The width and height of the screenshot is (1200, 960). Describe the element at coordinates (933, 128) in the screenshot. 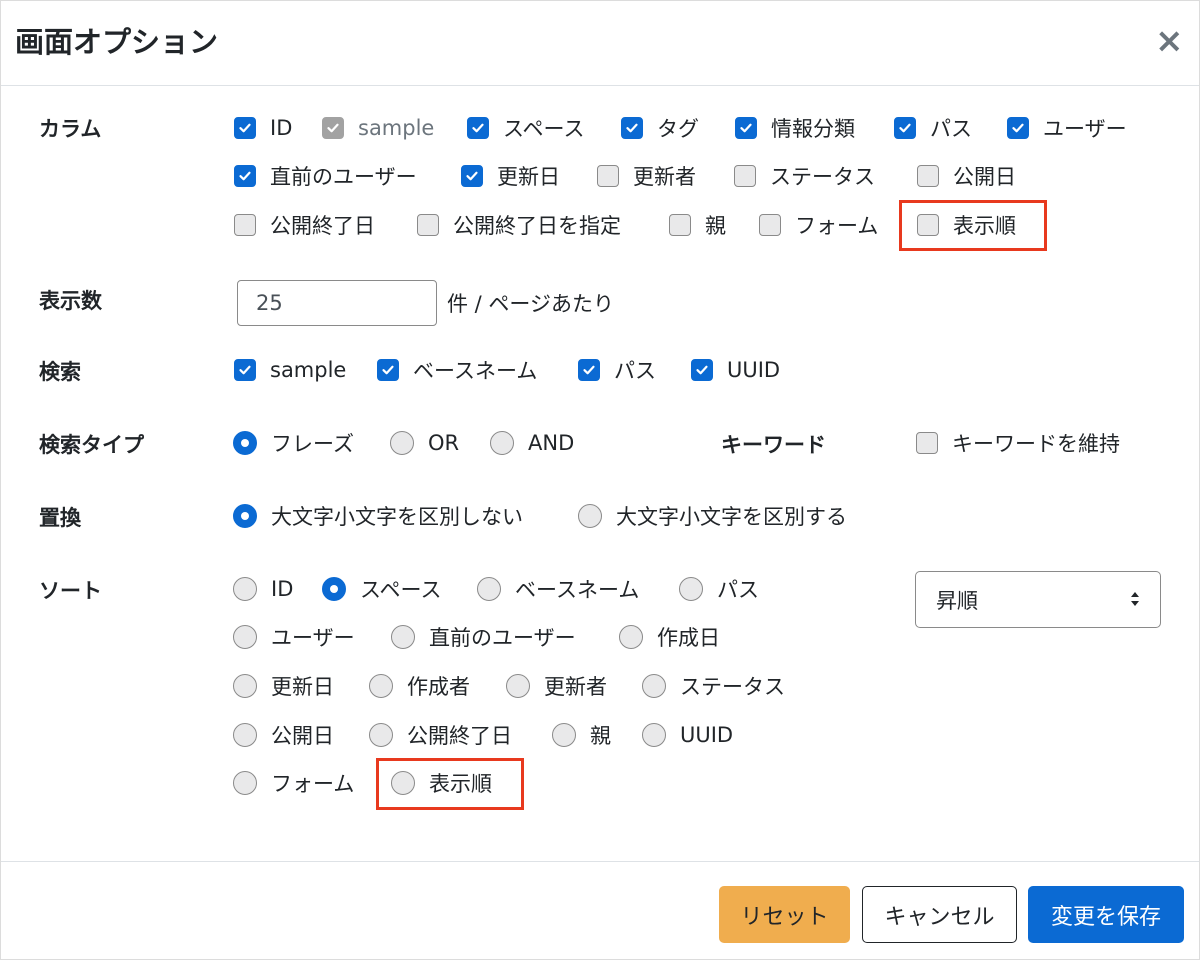

I see `column-option: パス` at that location.